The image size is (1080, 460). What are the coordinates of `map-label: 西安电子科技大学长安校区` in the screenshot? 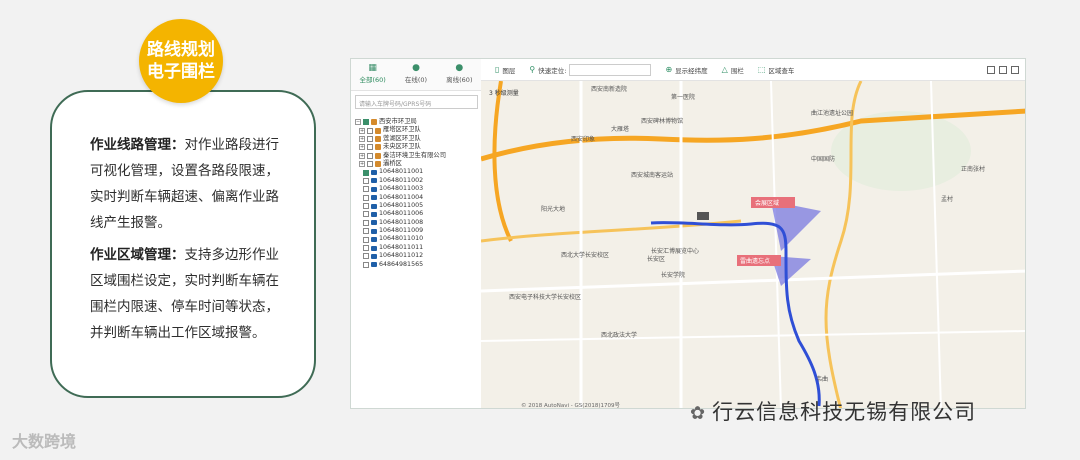 It's located at (545, 297).